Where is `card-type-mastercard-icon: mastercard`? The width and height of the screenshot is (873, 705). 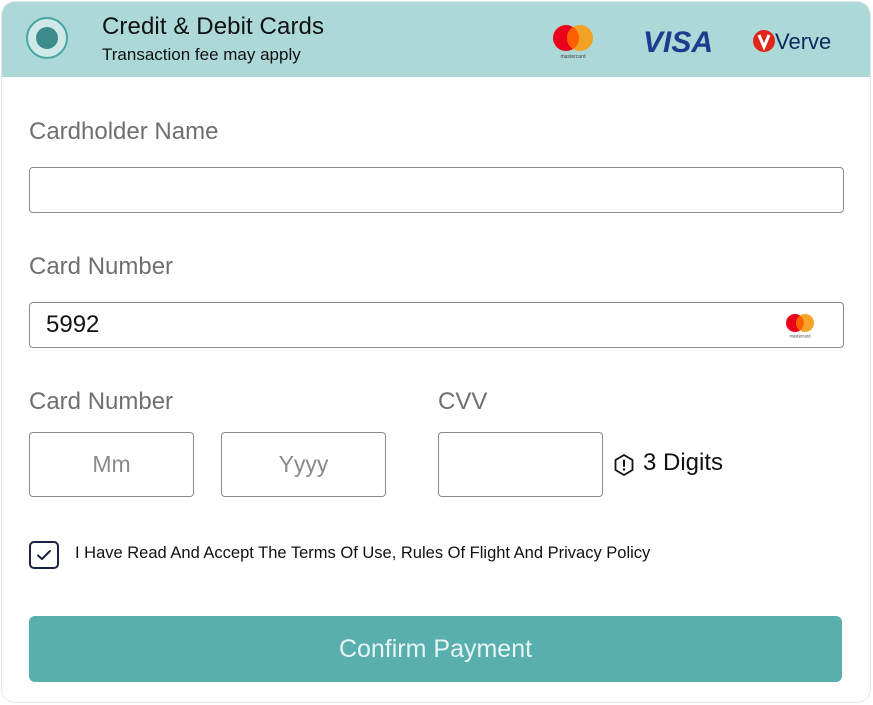 card-type-mastercard-icon: mastercard is located at coordinates (800, 326).